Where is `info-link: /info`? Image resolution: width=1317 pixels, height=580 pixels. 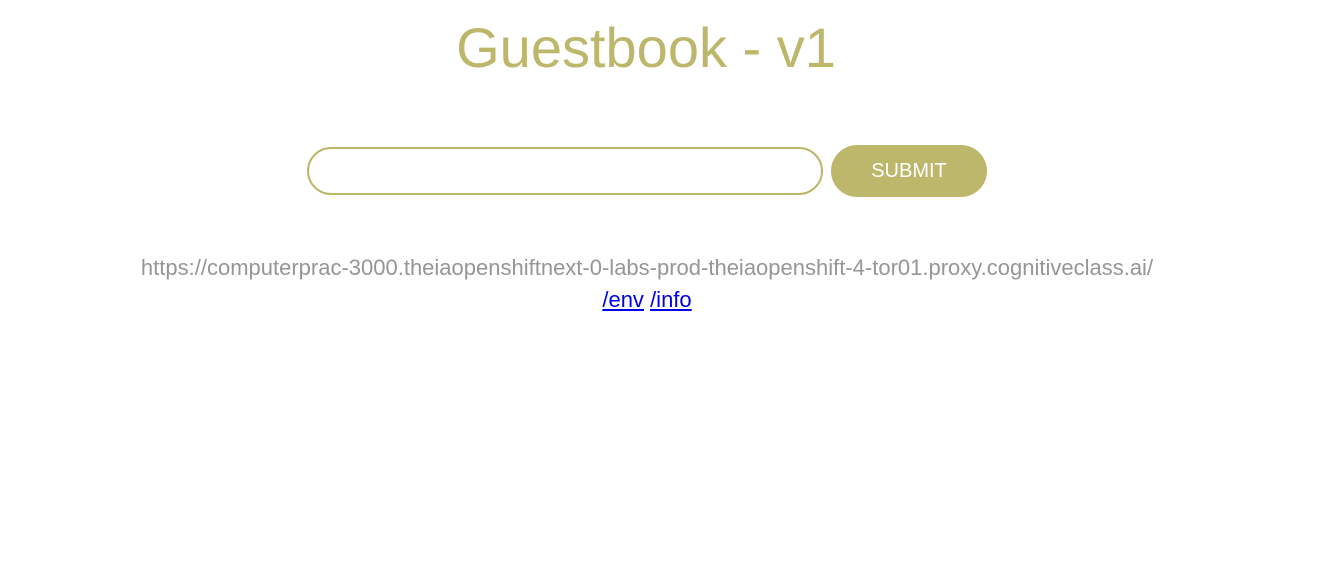
info-link: /info is located at coordinates (671, 299).